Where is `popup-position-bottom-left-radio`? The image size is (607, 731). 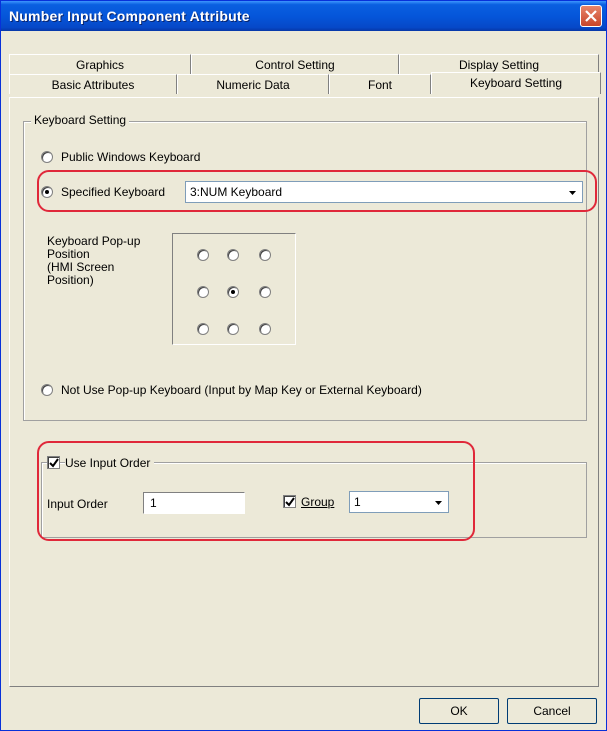 popup-position-bottom-left-radio is located at coordinates (203, 329).